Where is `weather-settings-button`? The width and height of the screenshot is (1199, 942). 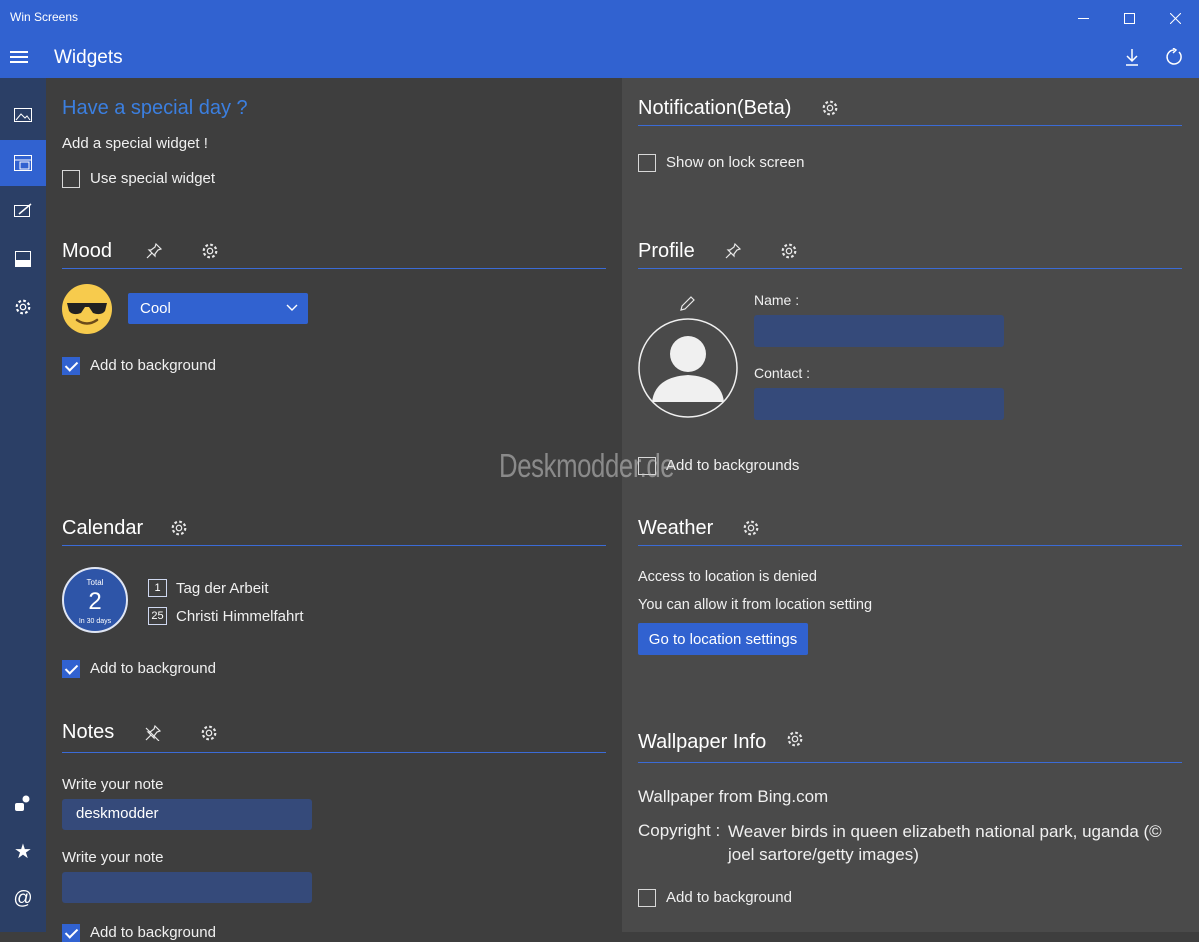
weather-settings-button is located at coordinates (751, 528).